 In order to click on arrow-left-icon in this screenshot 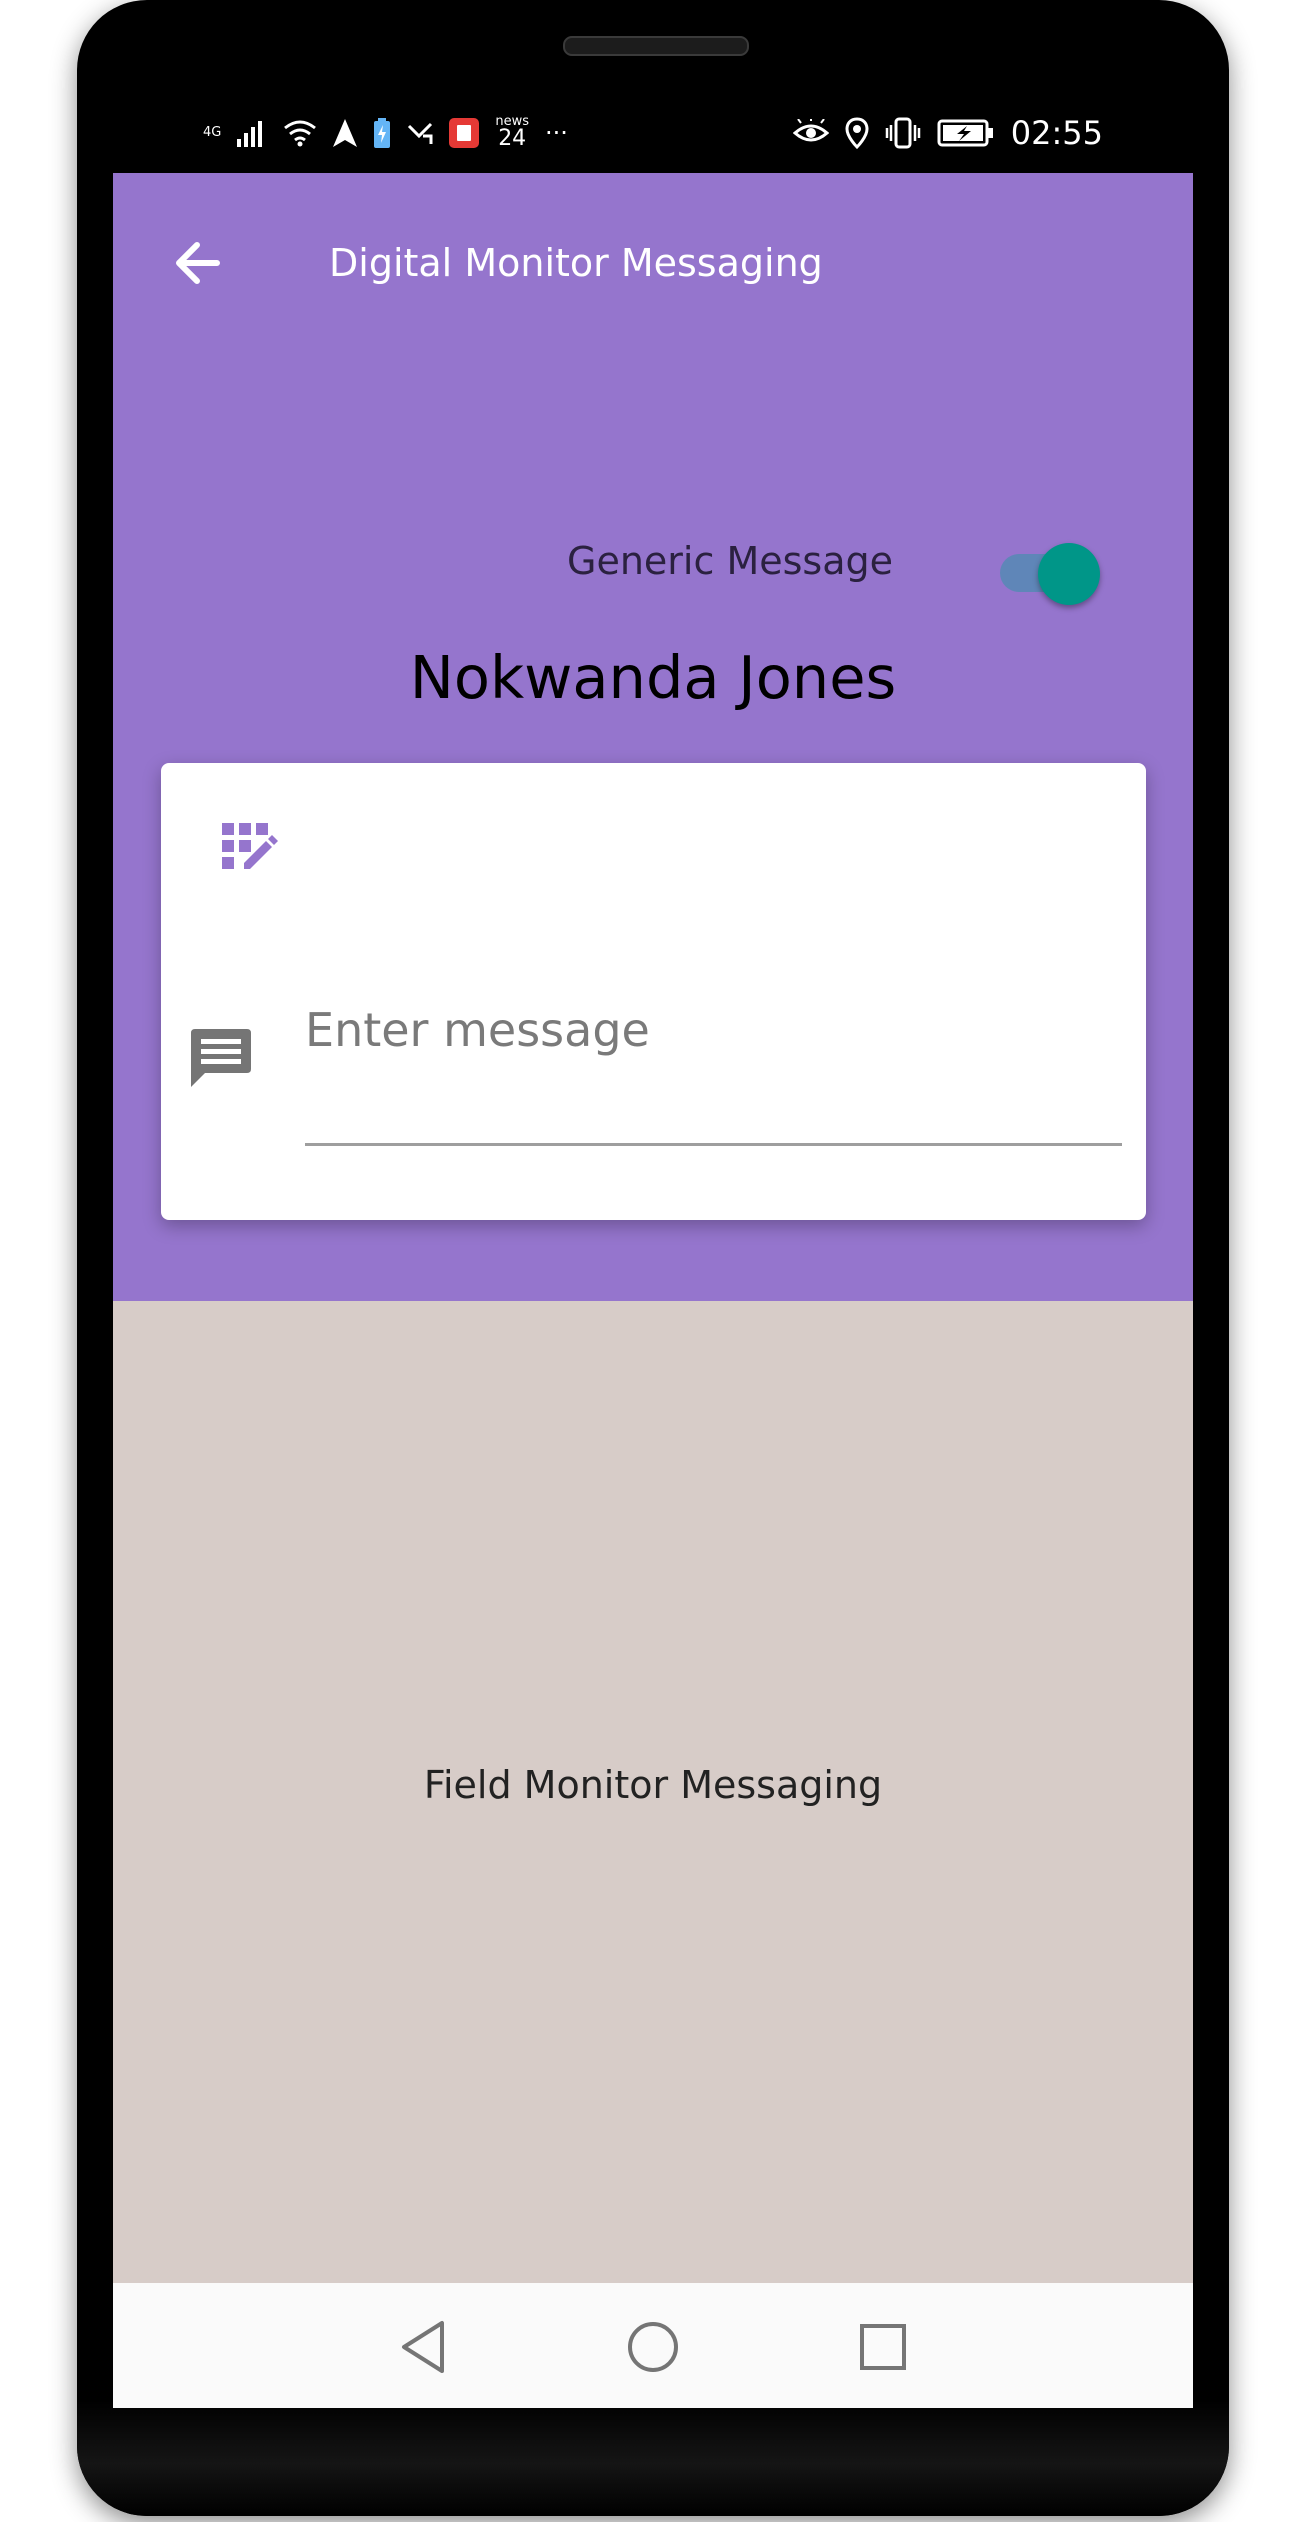, I will do `click(198, 263)`.